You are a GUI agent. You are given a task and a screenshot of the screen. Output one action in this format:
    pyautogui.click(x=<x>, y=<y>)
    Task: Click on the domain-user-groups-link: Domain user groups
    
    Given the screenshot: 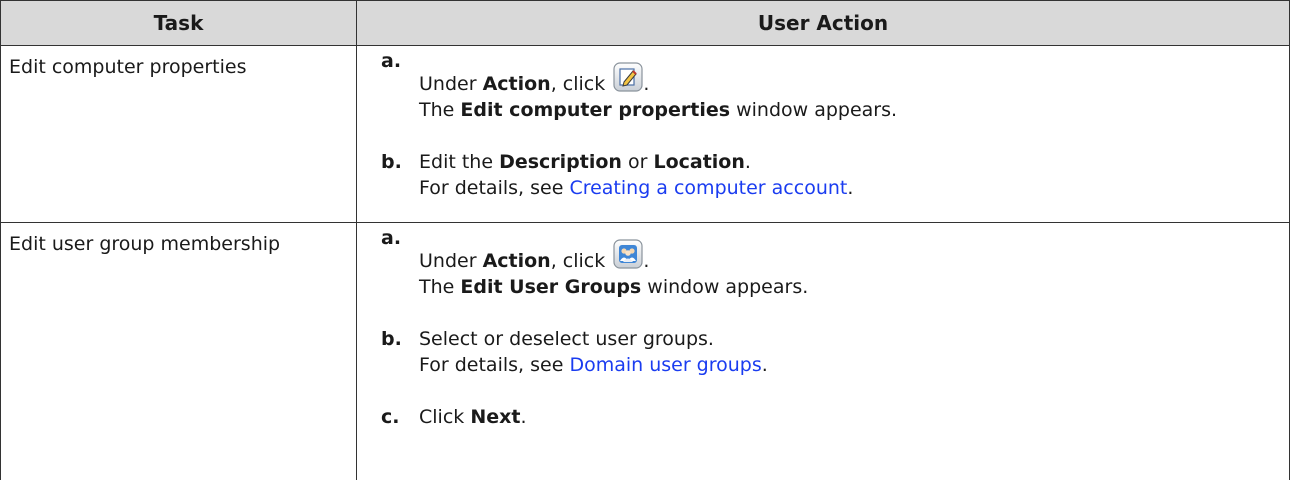 What is the action you would take?
    pyautogui.click(x=665, y=365)
    